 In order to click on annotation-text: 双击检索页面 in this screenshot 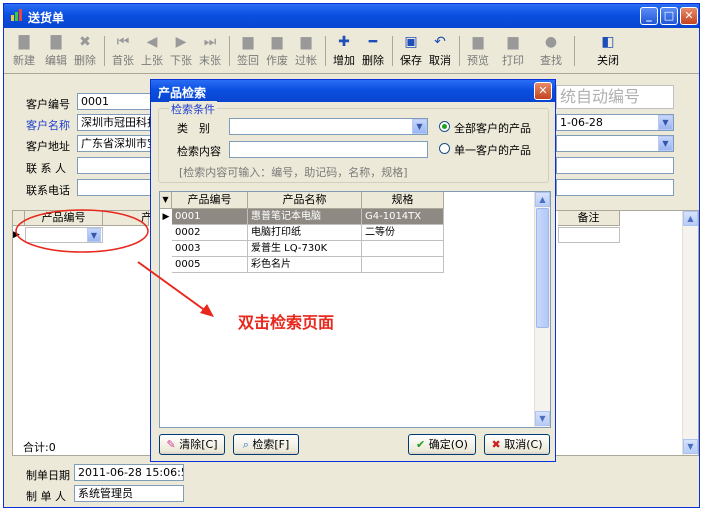, I will do `click(286, 322)`.